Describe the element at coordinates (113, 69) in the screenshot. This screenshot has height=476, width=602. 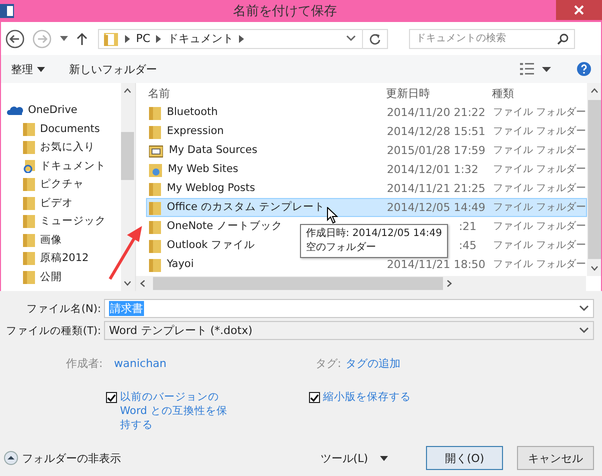
I see `new-folder-button: 新しいフォルダー` at that location.